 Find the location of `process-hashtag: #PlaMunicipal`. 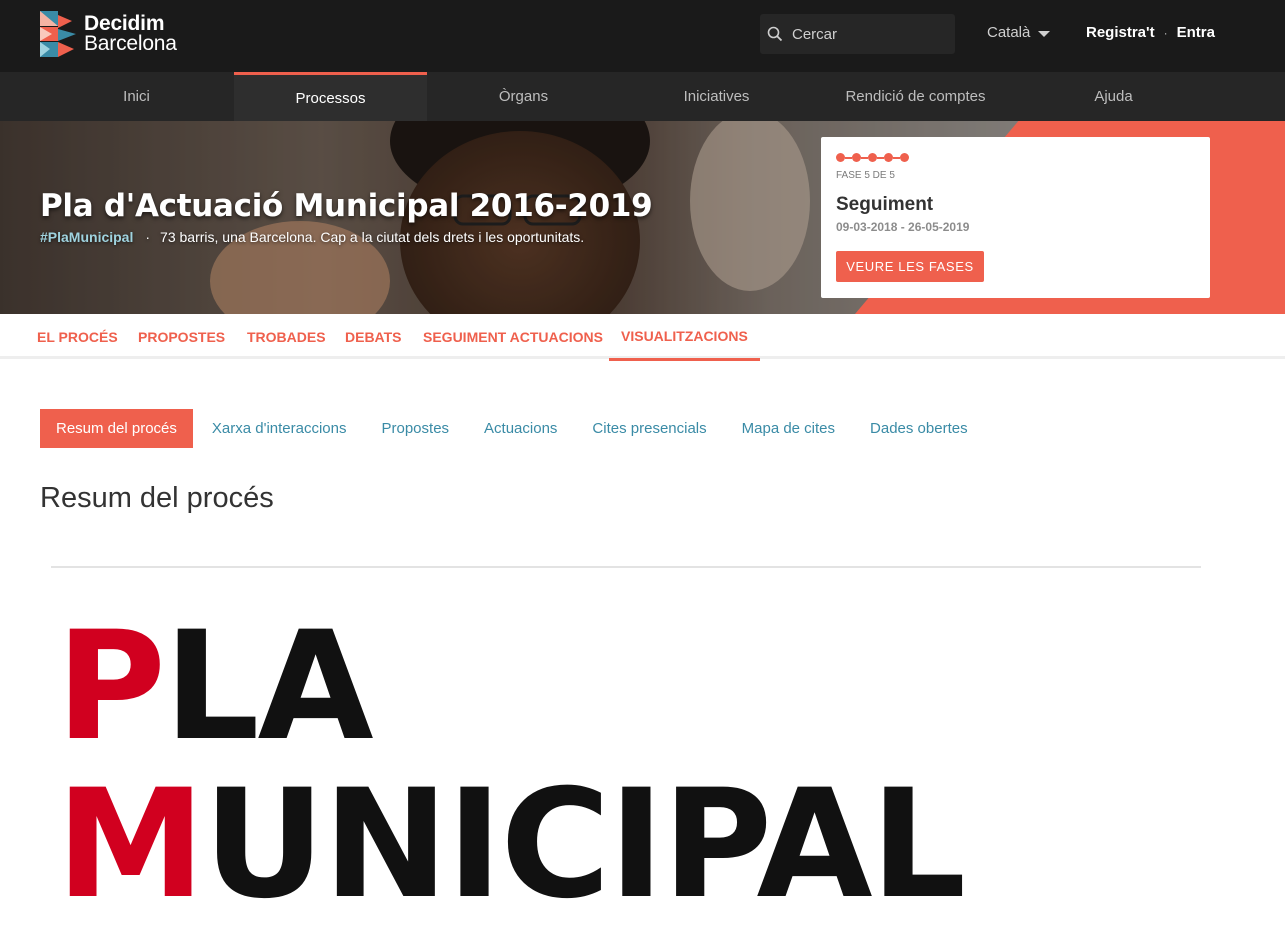

process-hashtag: #PlaMunicipal is located at coordinates (86, 237).